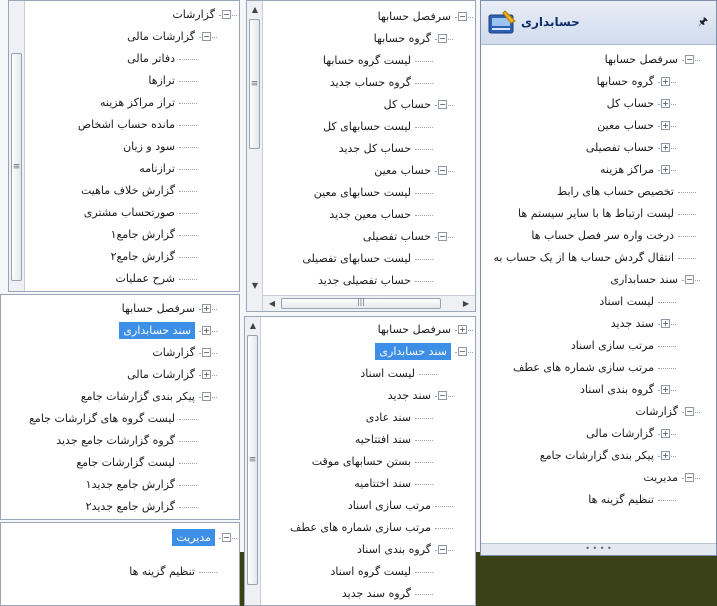 The width and height of the screenshot is (717, 606). Describe the element at coordinates (627, 170) in the screenshot. I see `tree-node: مراکز هزینه` at that location.